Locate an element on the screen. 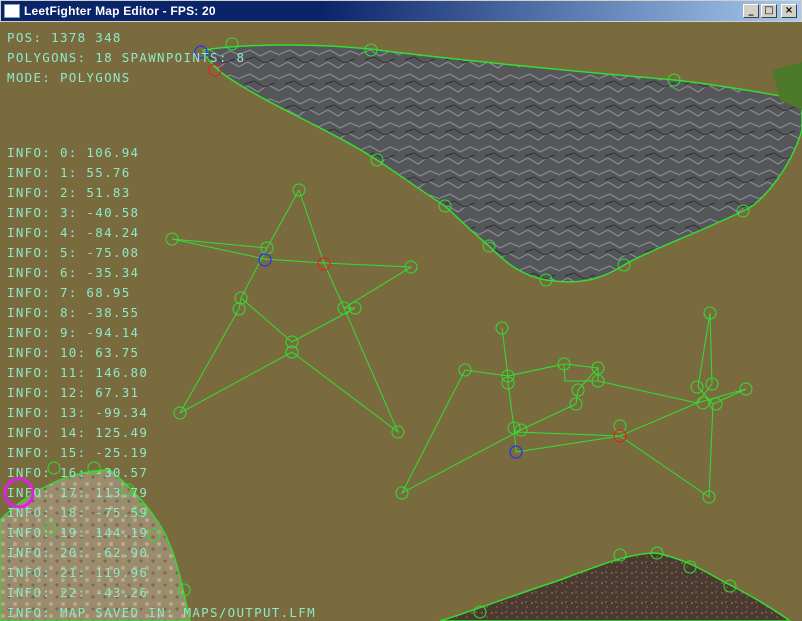  info-line: Info: 1: 55.76 is located at coordinates (69, 172).